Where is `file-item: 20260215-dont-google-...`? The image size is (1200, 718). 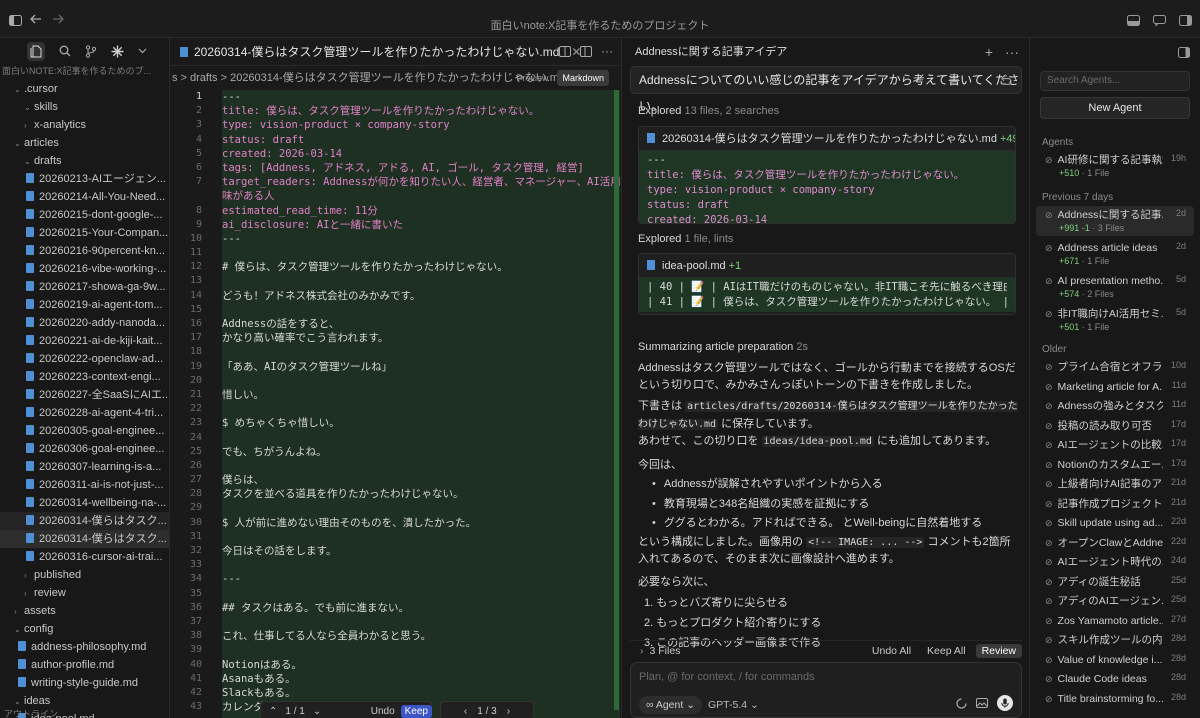
file-item: 20260215-dont-google-... is located at coordinates (84, 215).